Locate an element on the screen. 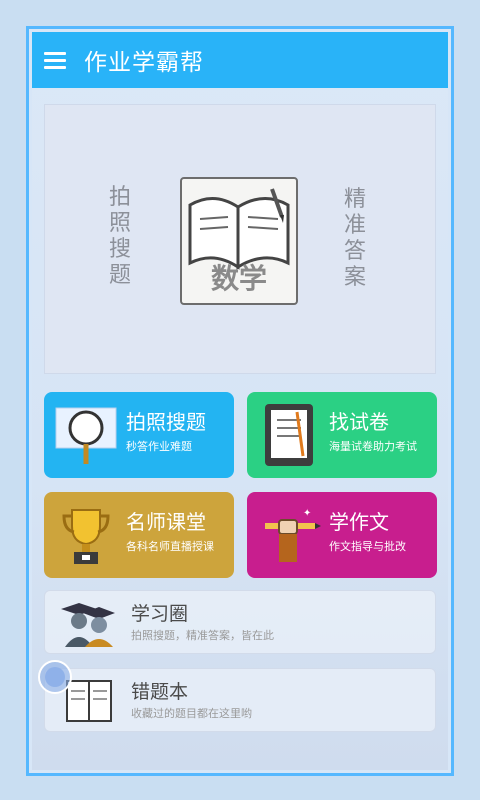  hand-pencil-icon: ✦ is located at coordinates (289, 535).